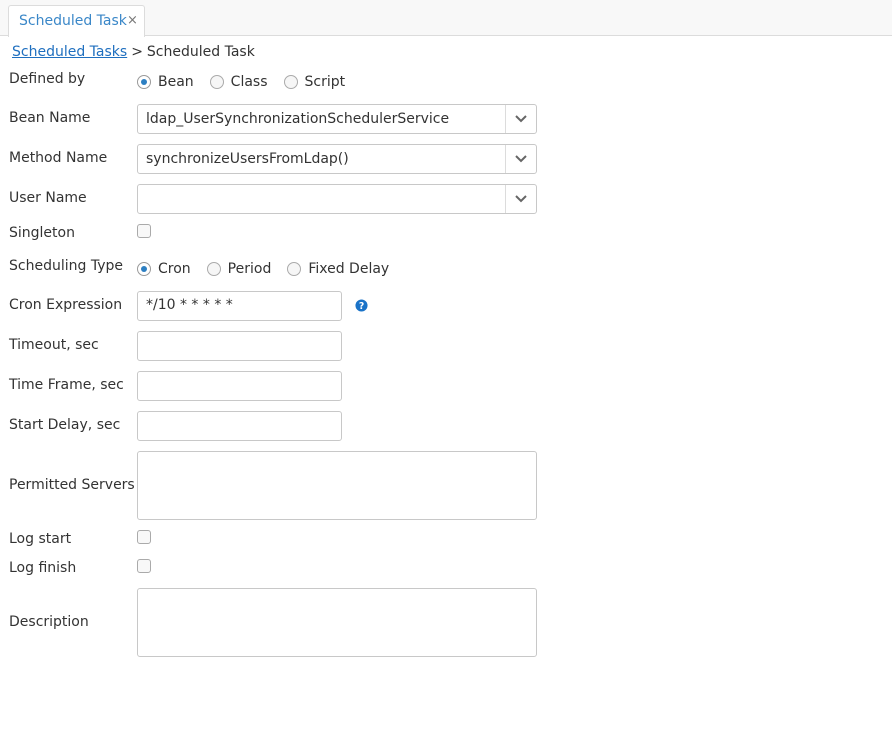 This screenshot has width=892, height=730. I want to click on log-finish-label: Log finish, so click(43, 568).